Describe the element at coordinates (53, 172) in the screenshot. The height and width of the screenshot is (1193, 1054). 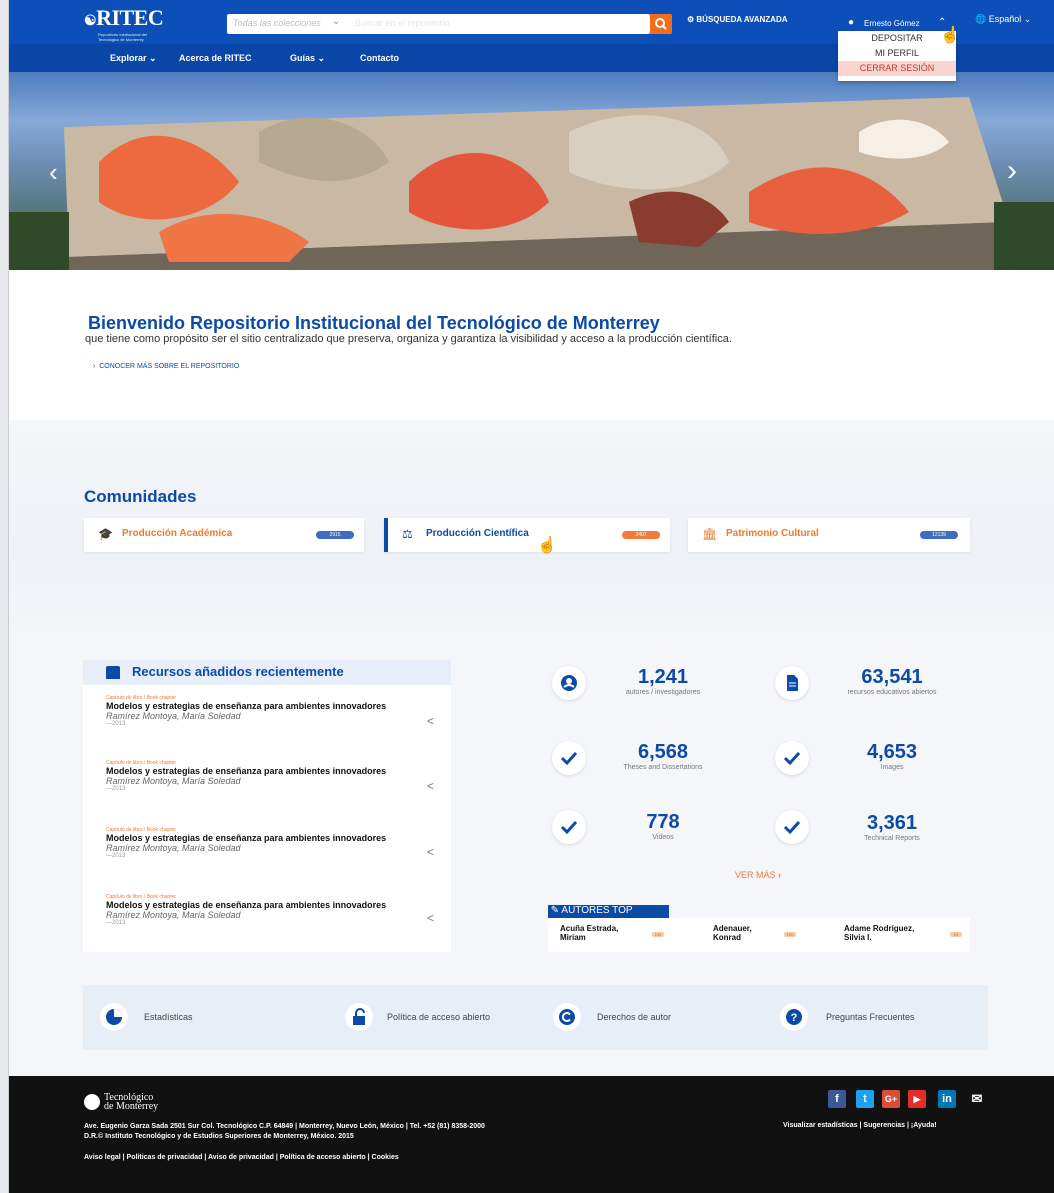
I see `carousel-prev-button: ‹` at that location.